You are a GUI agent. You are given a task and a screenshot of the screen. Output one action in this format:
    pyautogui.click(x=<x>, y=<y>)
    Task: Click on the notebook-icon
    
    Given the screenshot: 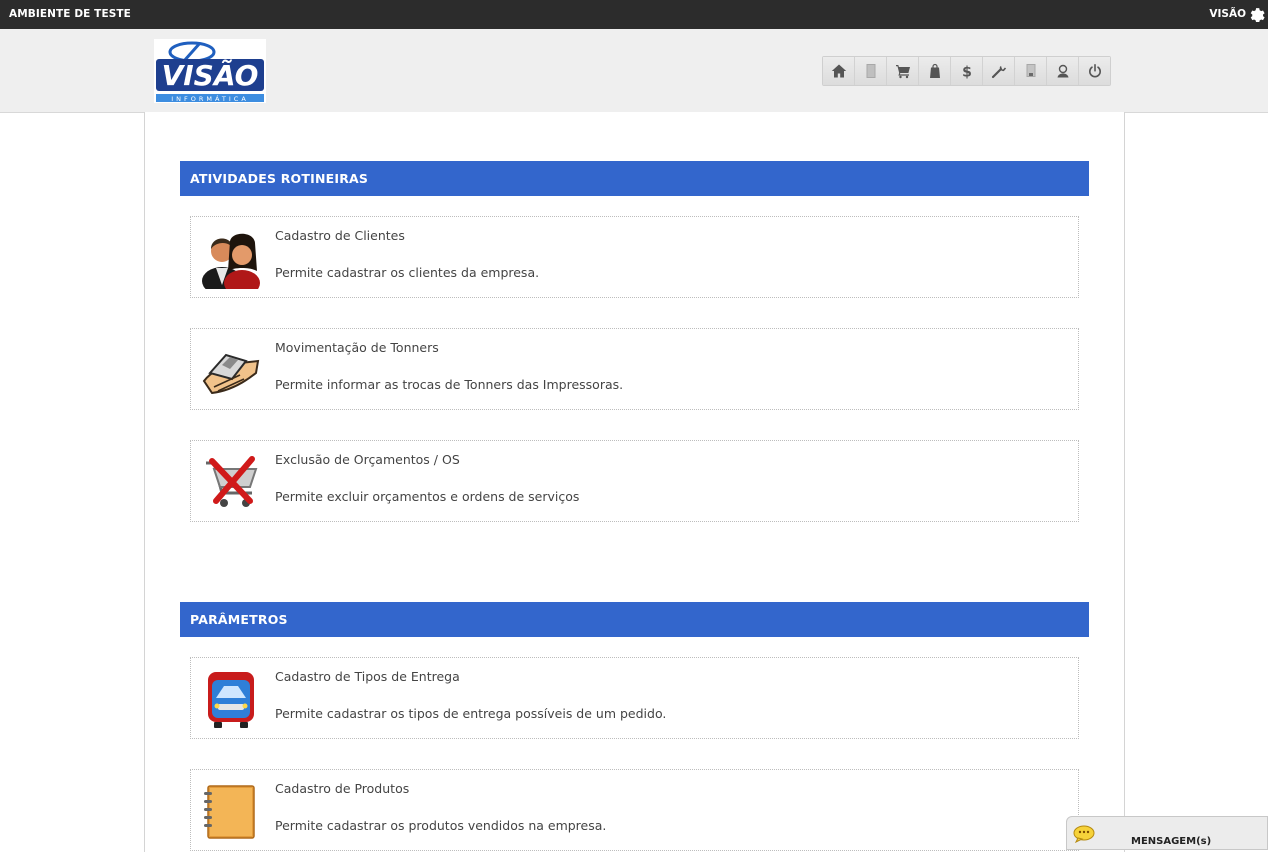 What is the action you would take?
    pyautogui.click(x=229, y=812)
    